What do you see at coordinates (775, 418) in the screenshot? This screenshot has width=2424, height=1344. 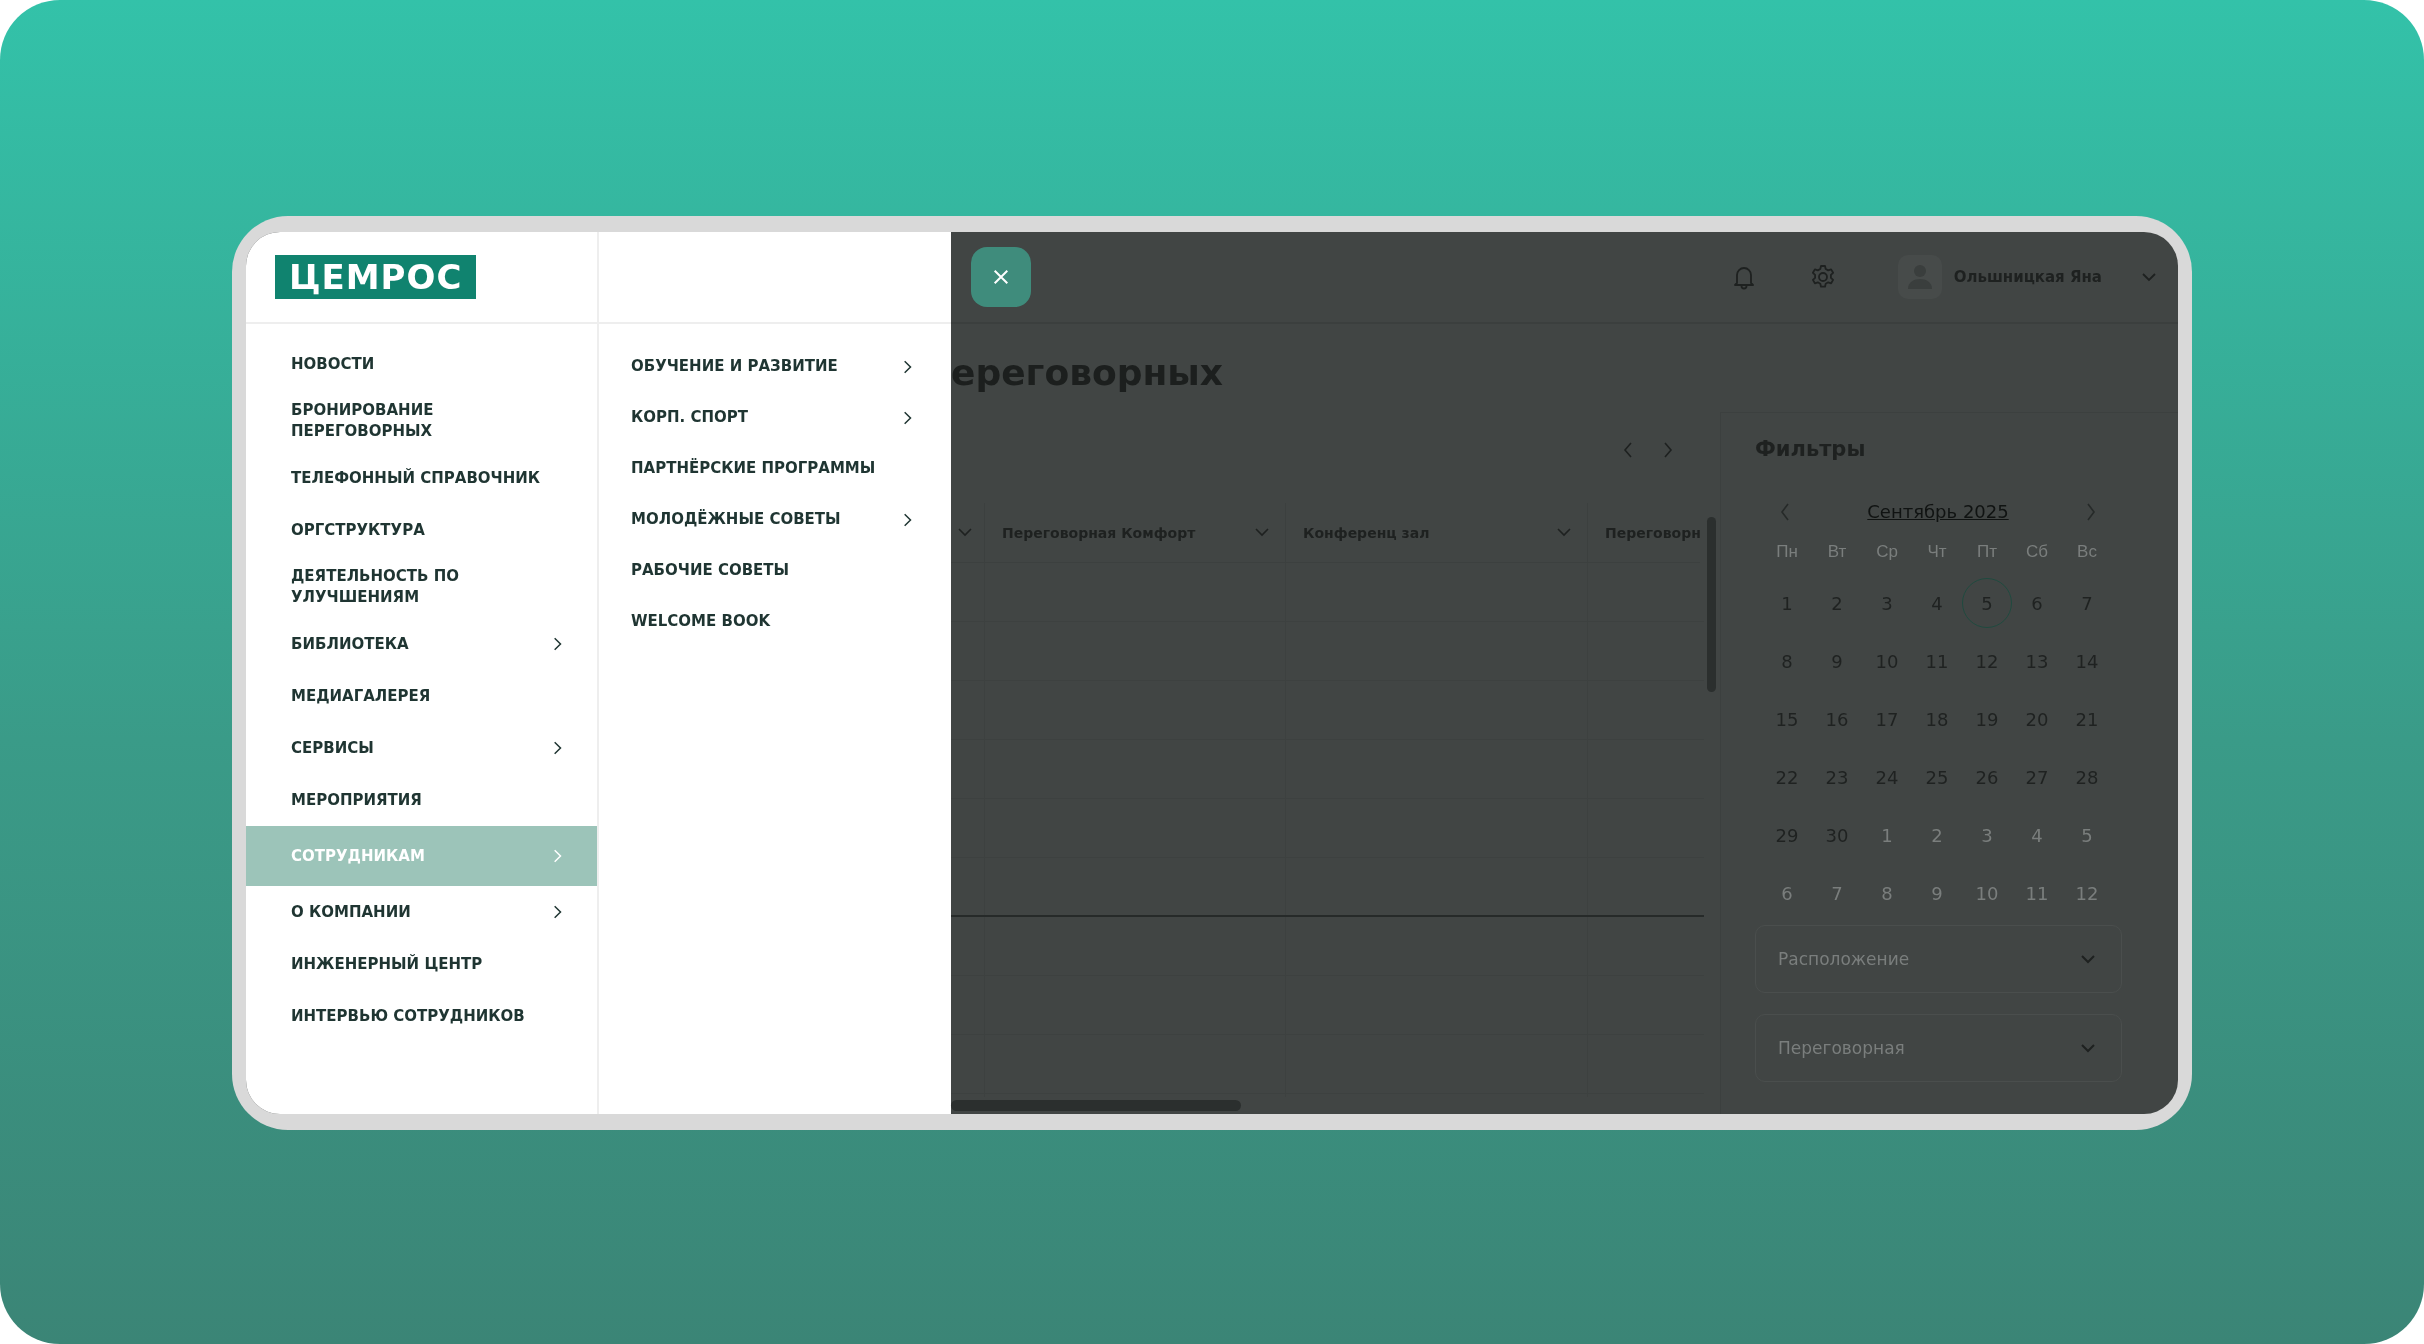 I see `submenu-item: КОРП. СПОРТ` at bounding box center [775, 418].